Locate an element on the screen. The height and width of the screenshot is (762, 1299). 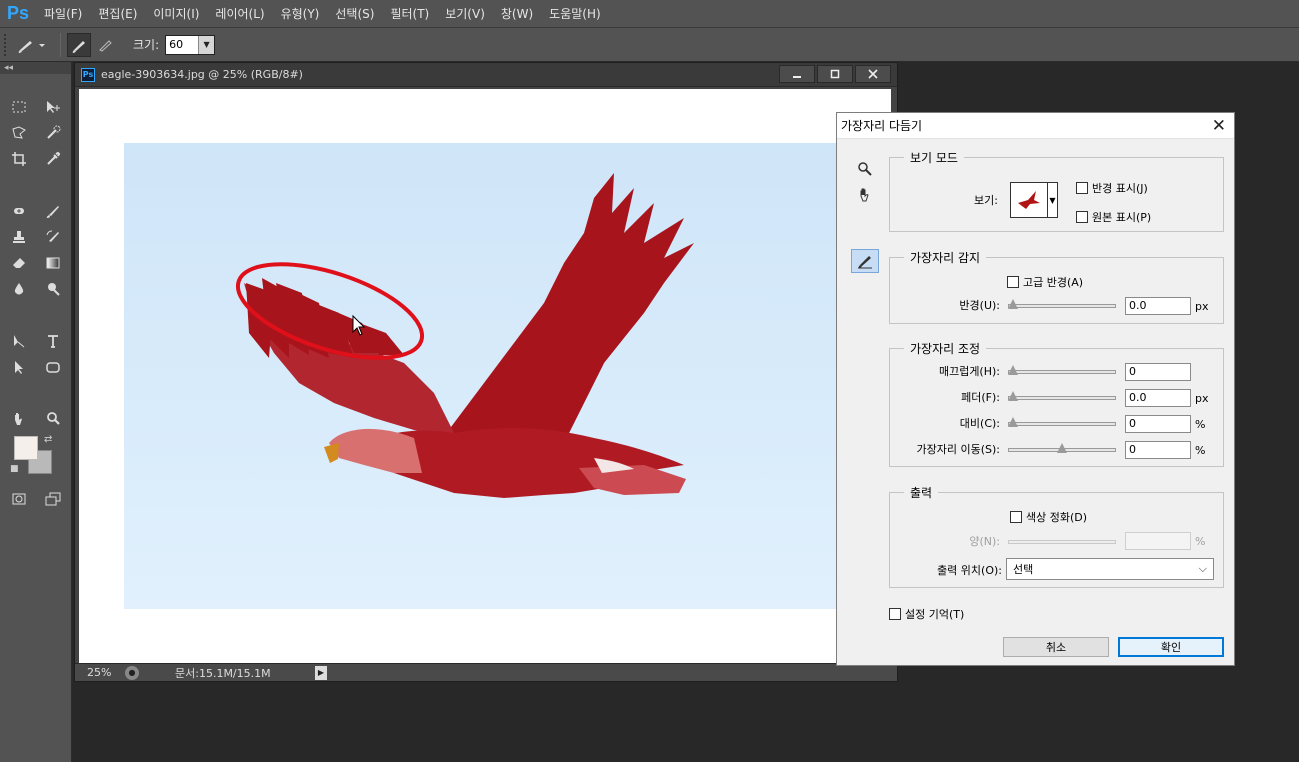
output-group: 출력 색상 정화(D) 양(N): % 출력 위치(O): 선택 ⌵ is located at coordinates (1056, 536).